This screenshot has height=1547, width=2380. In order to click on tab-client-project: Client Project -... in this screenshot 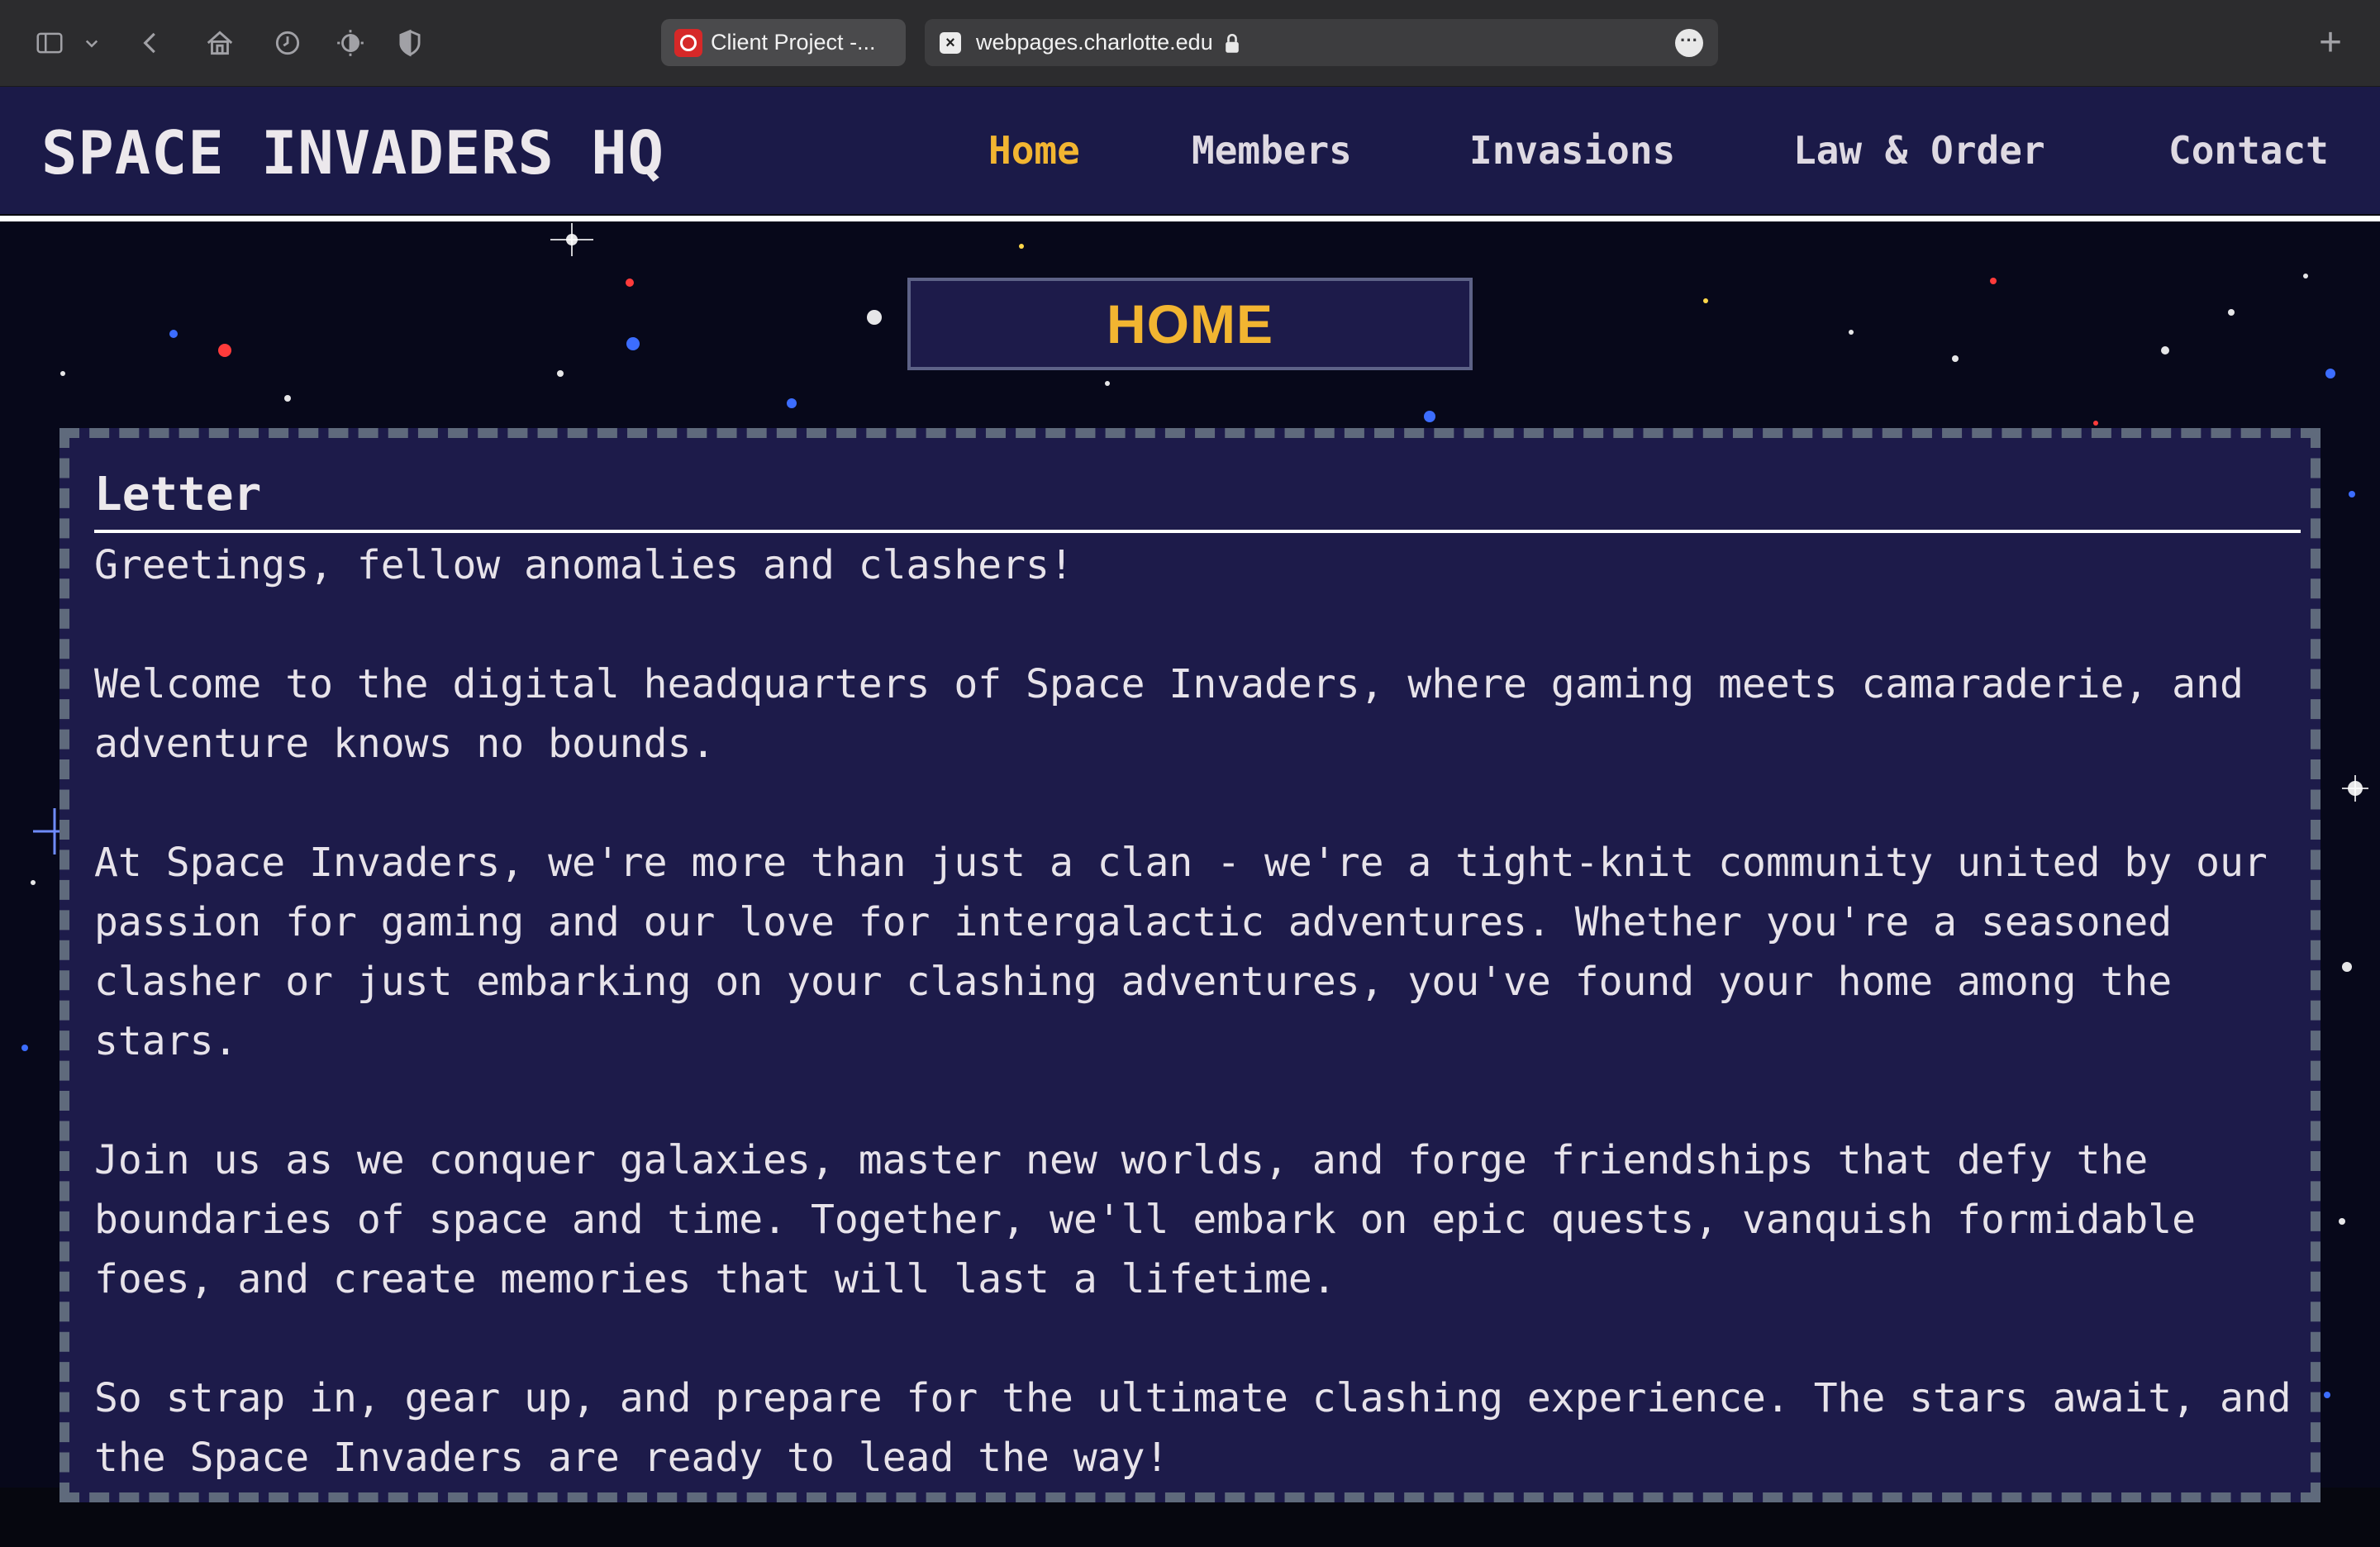, I will do `click(783, 42)`.